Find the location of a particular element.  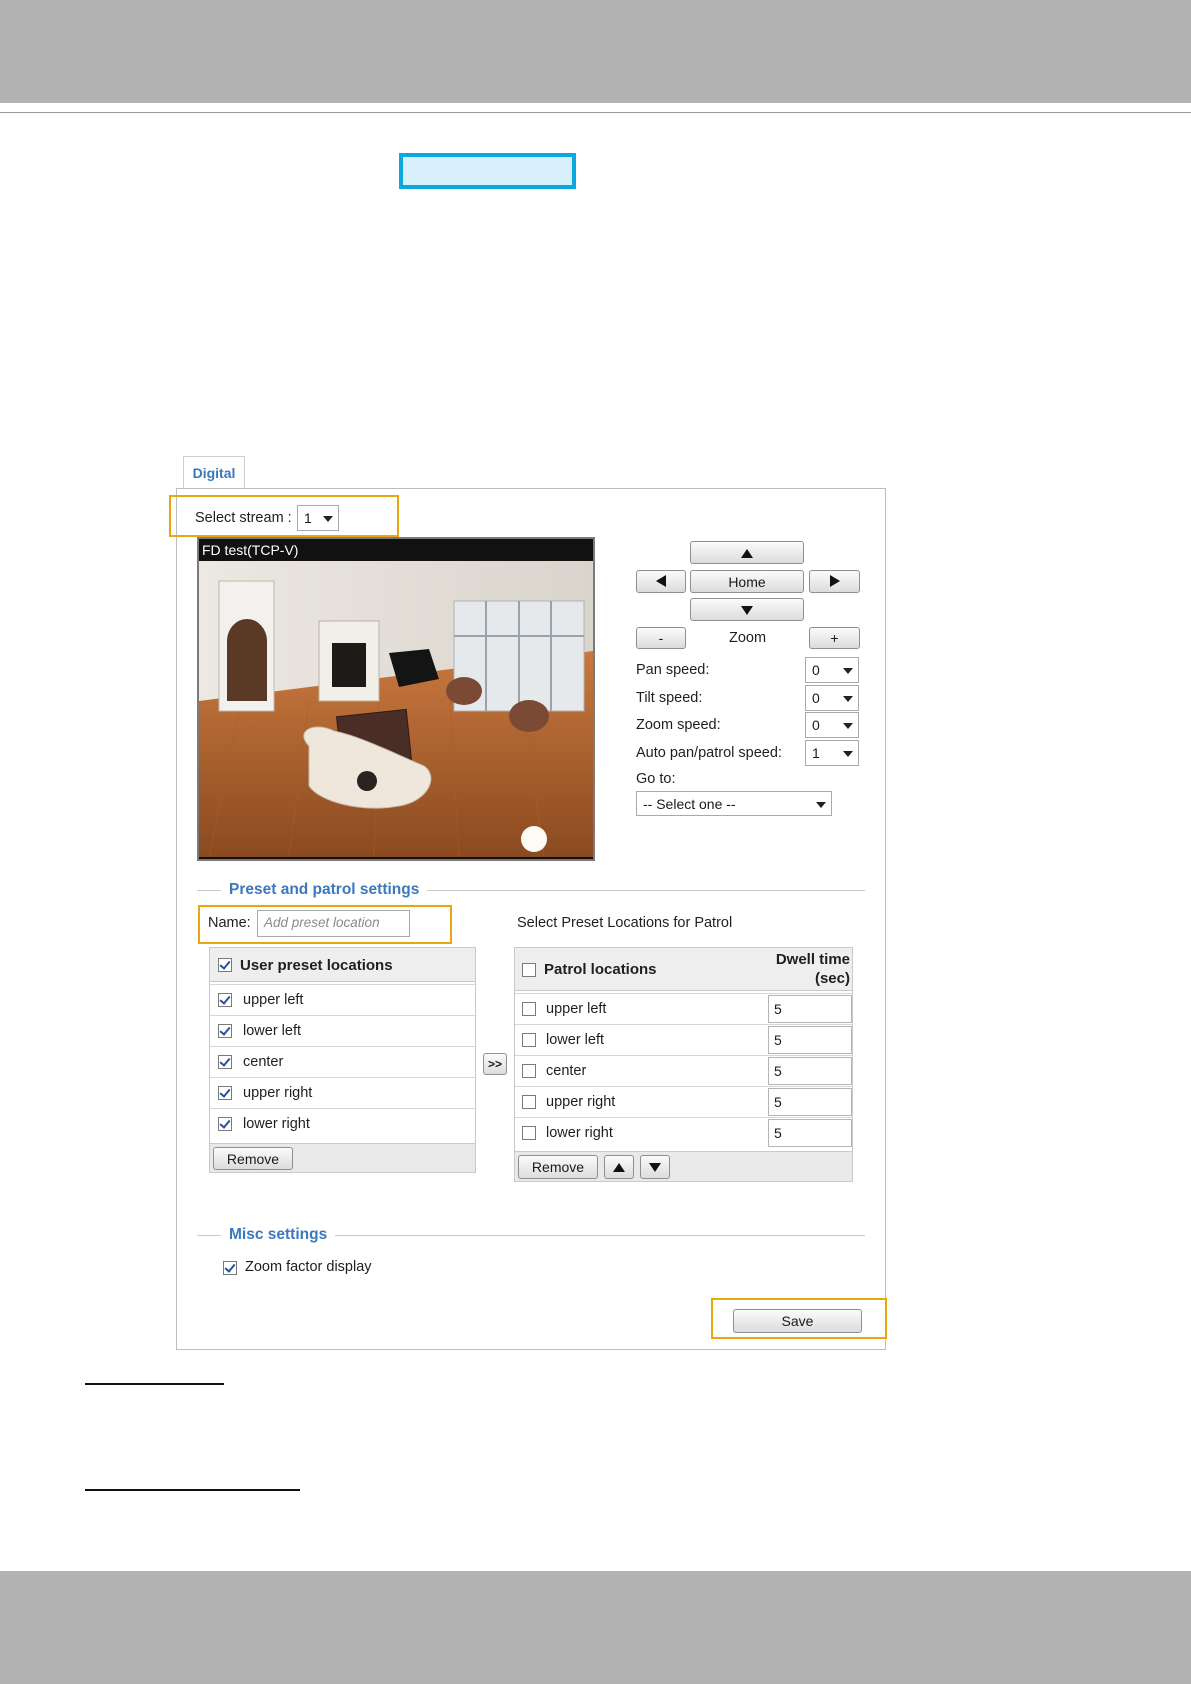

misc-section-title: Misc settings is located at coordinates (278, 1235).